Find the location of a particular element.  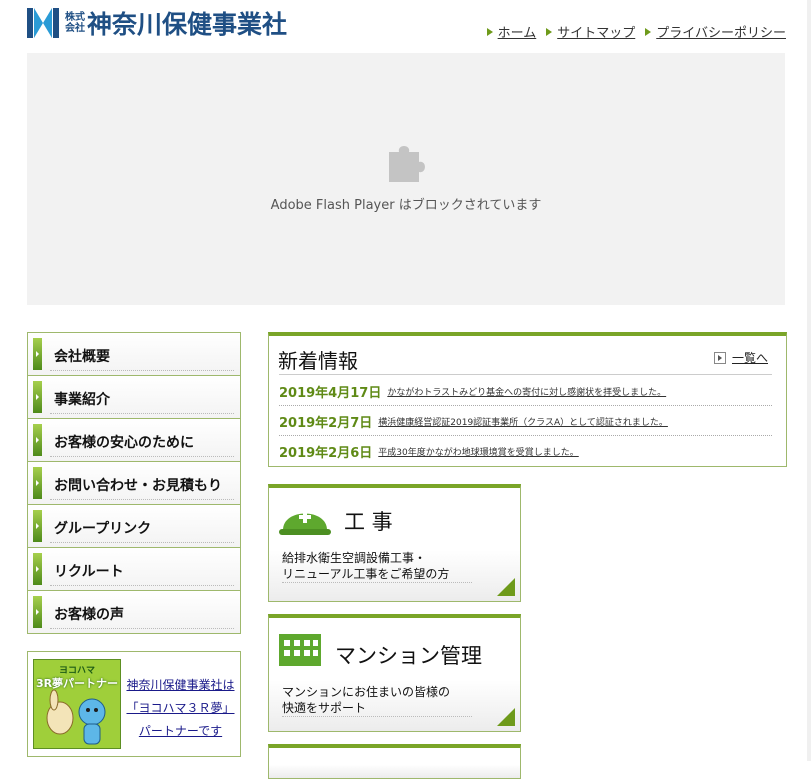

home-link: ホーム is located at coordinates (511, 31).